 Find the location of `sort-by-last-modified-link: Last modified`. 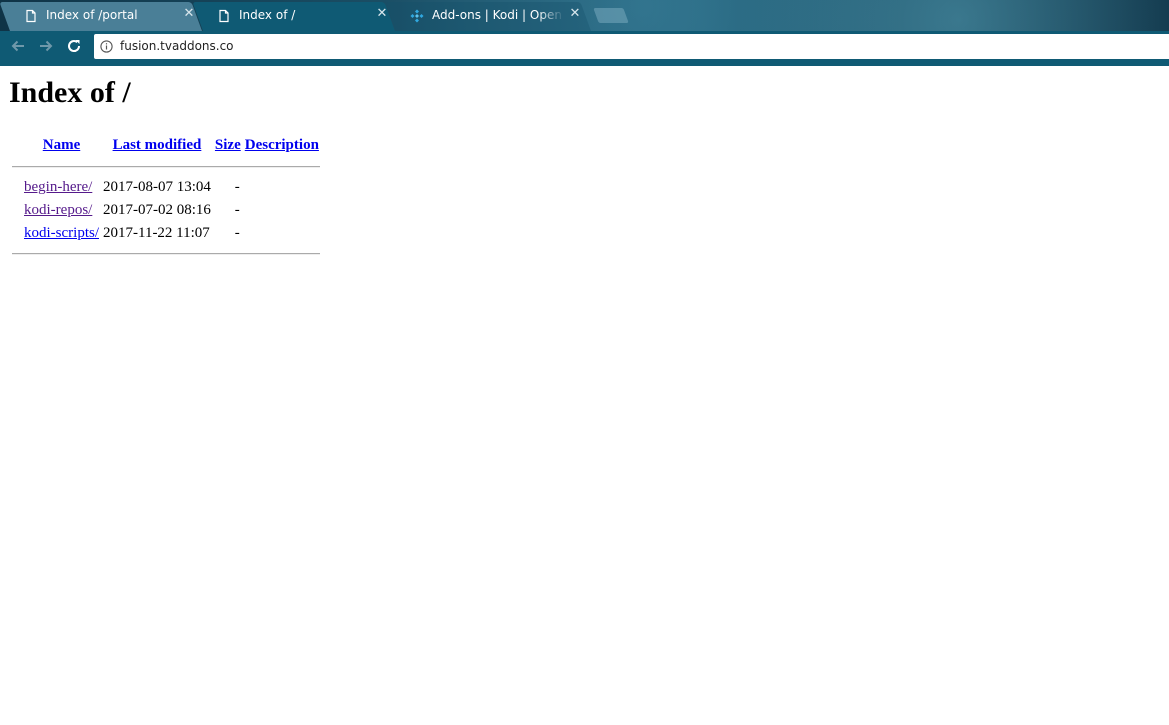

sort-by-last-modified-link: Last modified is located at coordinates (157, 145).